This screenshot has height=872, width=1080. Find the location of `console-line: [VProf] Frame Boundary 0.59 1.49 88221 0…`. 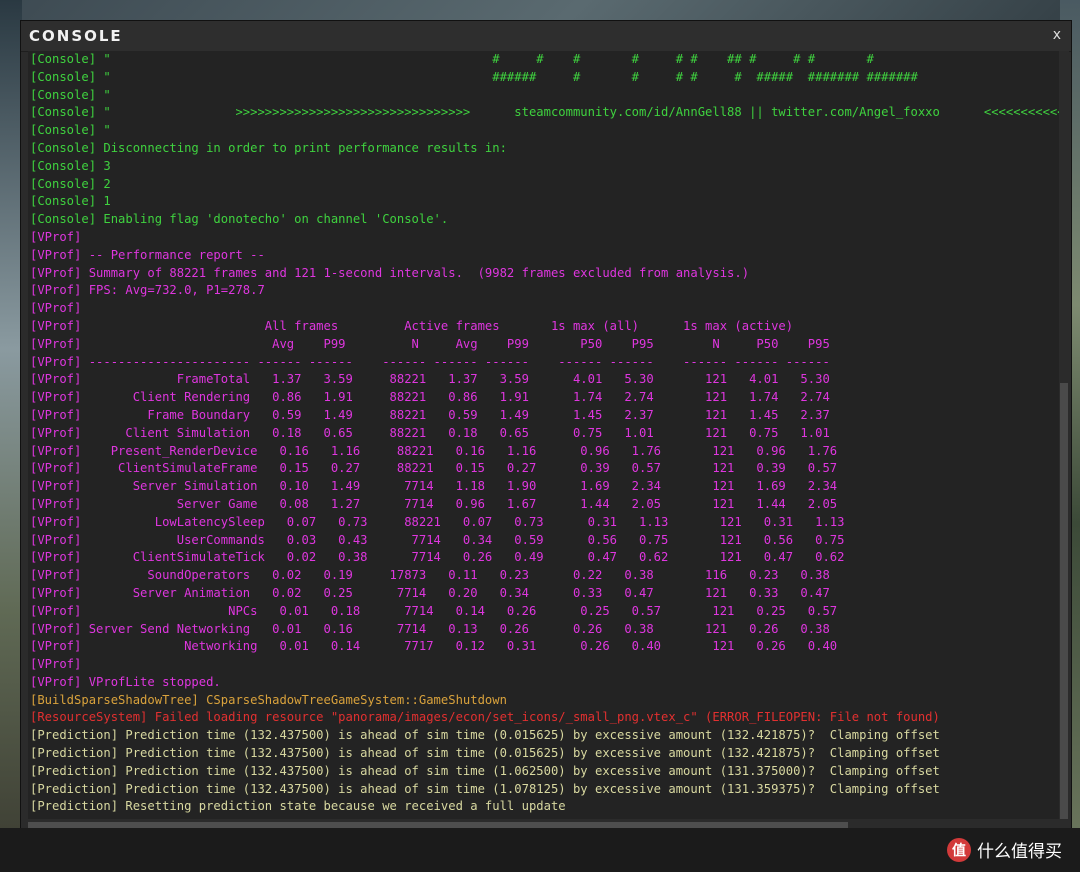

console-line: [VProf] Frame Boundary 0.59 1.49 88221 0… is located at coordinates (430, 414).